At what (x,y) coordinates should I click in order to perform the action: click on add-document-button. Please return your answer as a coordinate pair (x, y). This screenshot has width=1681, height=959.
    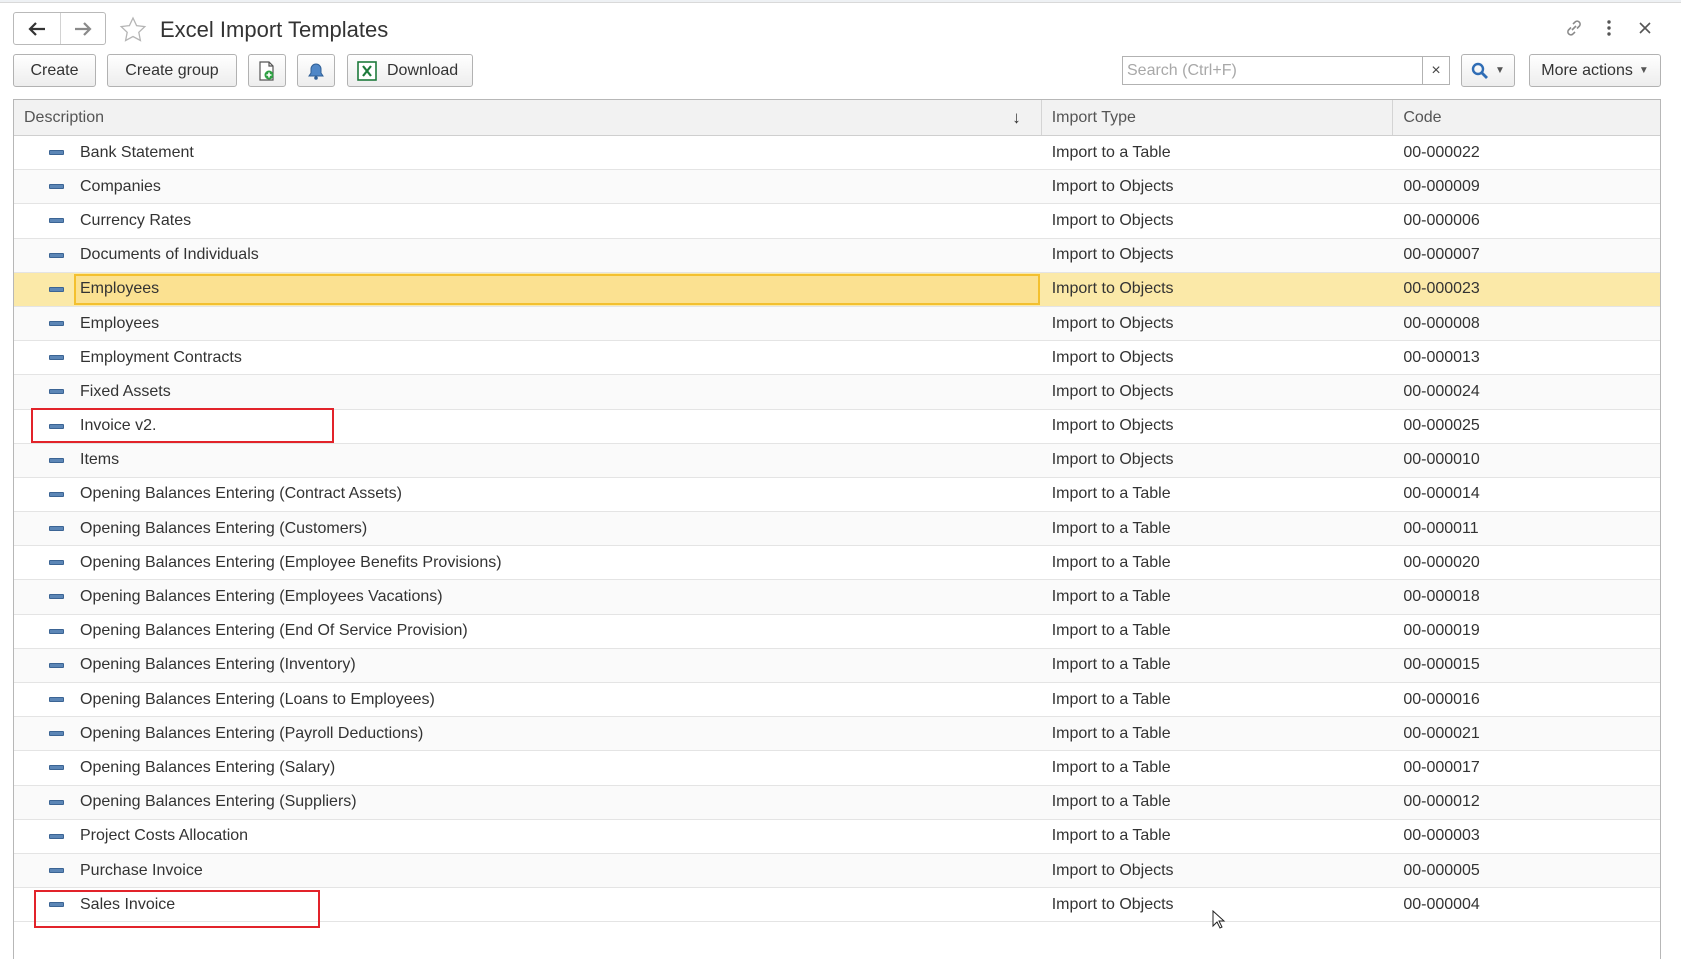
    Looking at the image, I should click on (267, 70).